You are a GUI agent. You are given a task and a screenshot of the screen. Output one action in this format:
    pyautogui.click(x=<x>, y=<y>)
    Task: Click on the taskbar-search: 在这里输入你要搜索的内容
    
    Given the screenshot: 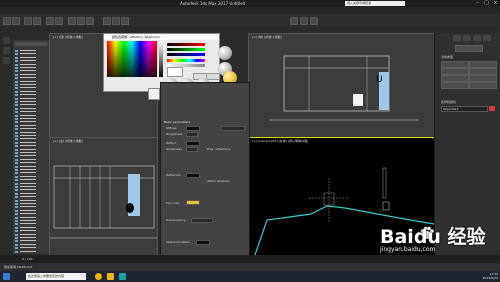 What is the action you would take?
    pyautogui.click(x=56, y=276)
    